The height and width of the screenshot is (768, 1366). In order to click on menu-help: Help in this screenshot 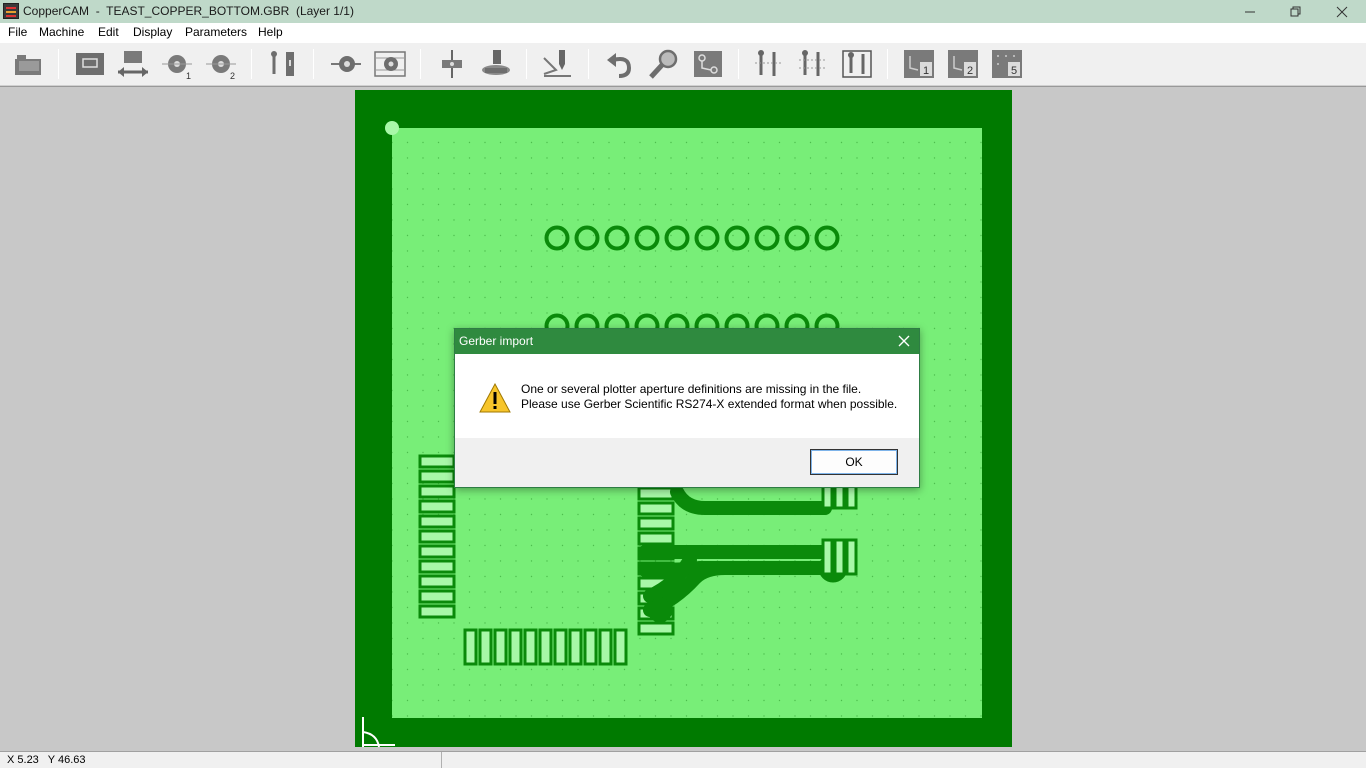, I will do `click(270, 32)`.